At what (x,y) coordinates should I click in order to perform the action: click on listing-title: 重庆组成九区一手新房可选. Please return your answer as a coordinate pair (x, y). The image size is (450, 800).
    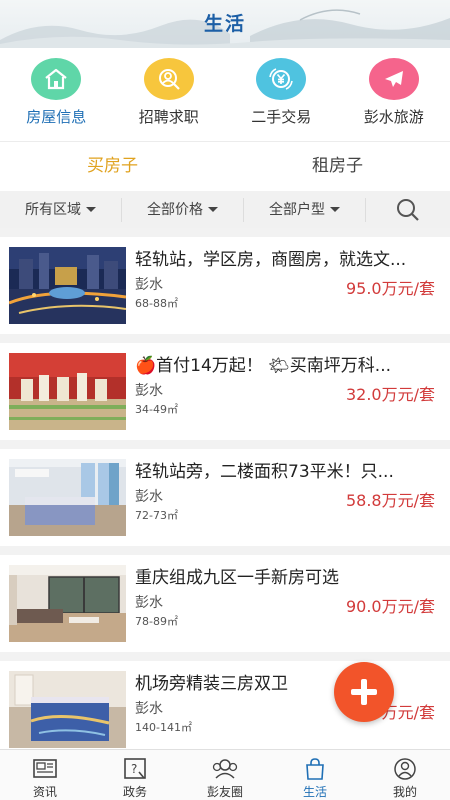
    Looking at the image, I should click on (237, 578).